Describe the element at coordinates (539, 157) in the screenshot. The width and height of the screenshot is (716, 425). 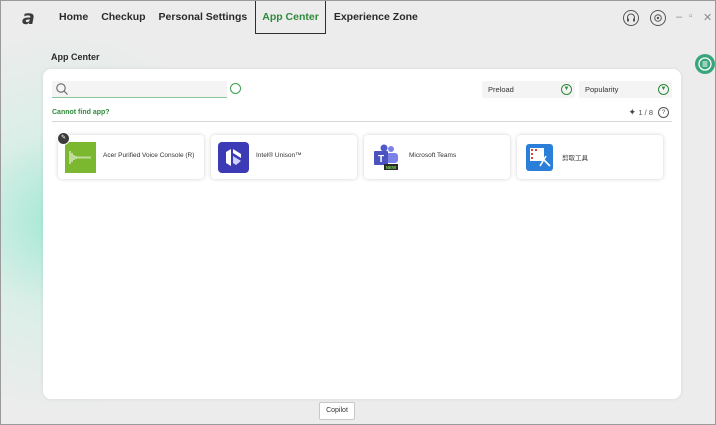
I see `snipping-tool-icon` at that location.